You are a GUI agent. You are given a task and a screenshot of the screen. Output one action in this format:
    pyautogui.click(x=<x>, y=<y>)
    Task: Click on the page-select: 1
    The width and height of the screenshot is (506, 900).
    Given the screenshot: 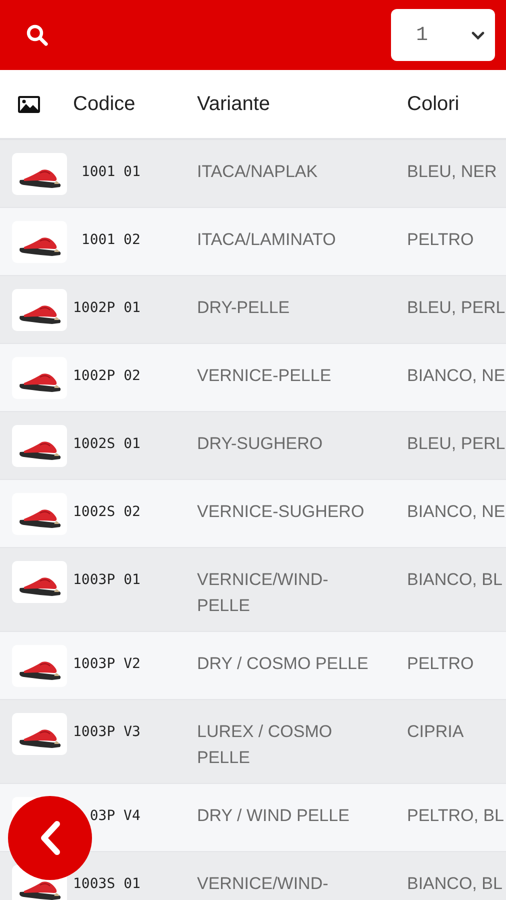 What is the action you would take?
    pyautogui.click(x=443, y=35)
    